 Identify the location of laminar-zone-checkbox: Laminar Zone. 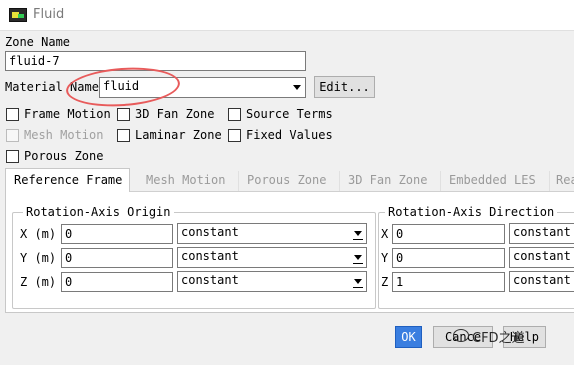
(169, 135).